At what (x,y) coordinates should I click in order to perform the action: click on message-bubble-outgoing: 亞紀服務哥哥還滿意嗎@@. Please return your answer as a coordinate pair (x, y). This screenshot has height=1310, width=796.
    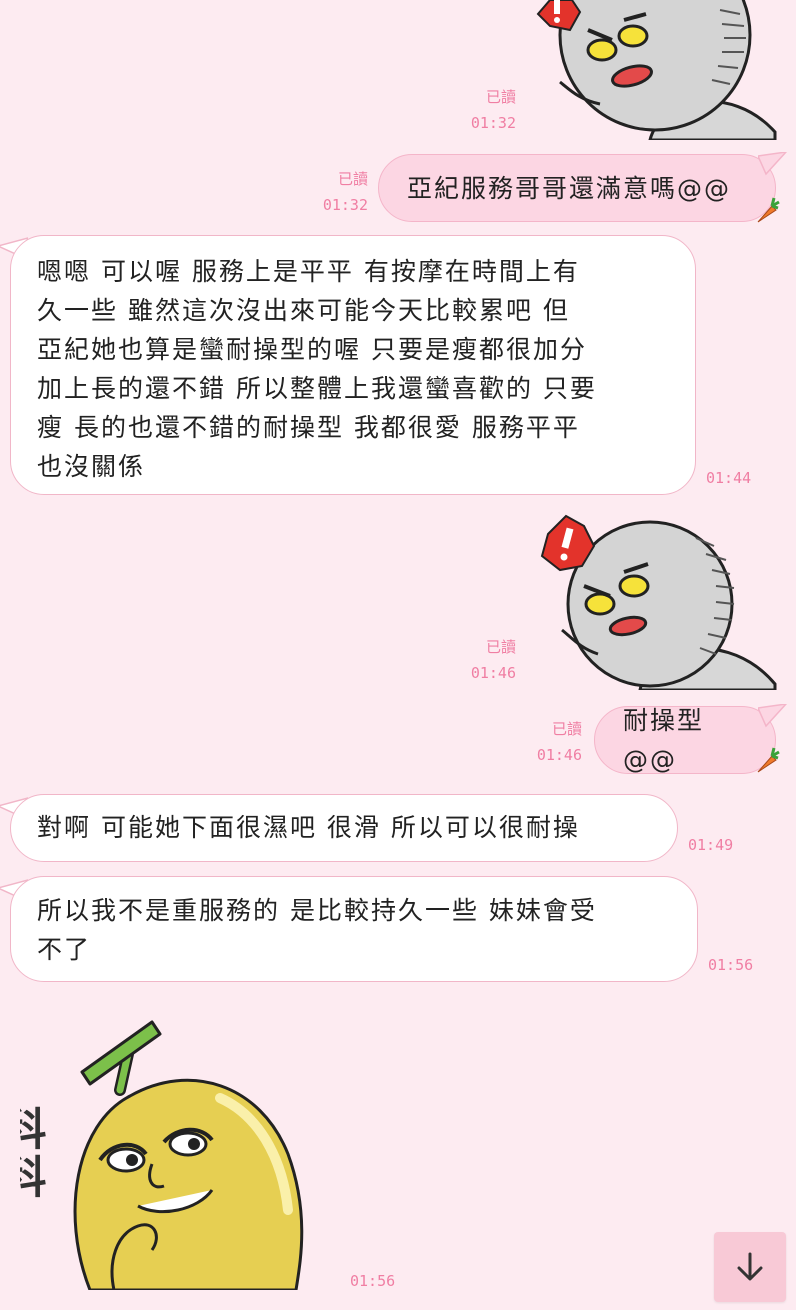
    Looking at the image, I should click on (577, 188).